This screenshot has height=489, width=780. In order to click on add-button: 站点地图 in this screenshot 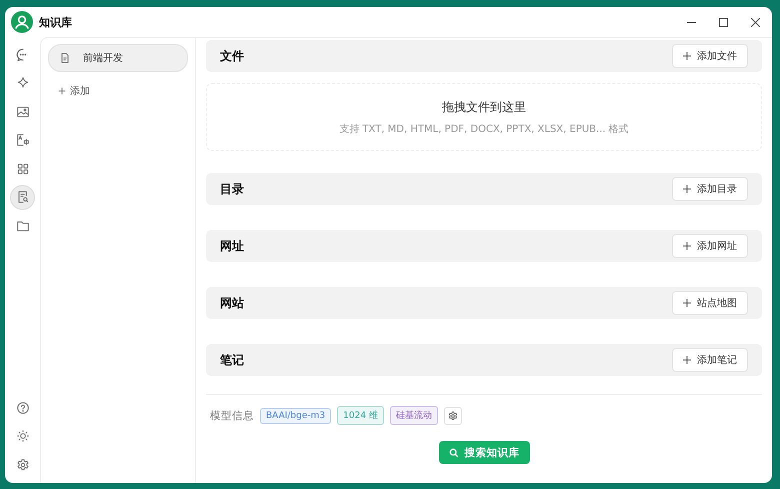, I will do `click(710, 303)`.